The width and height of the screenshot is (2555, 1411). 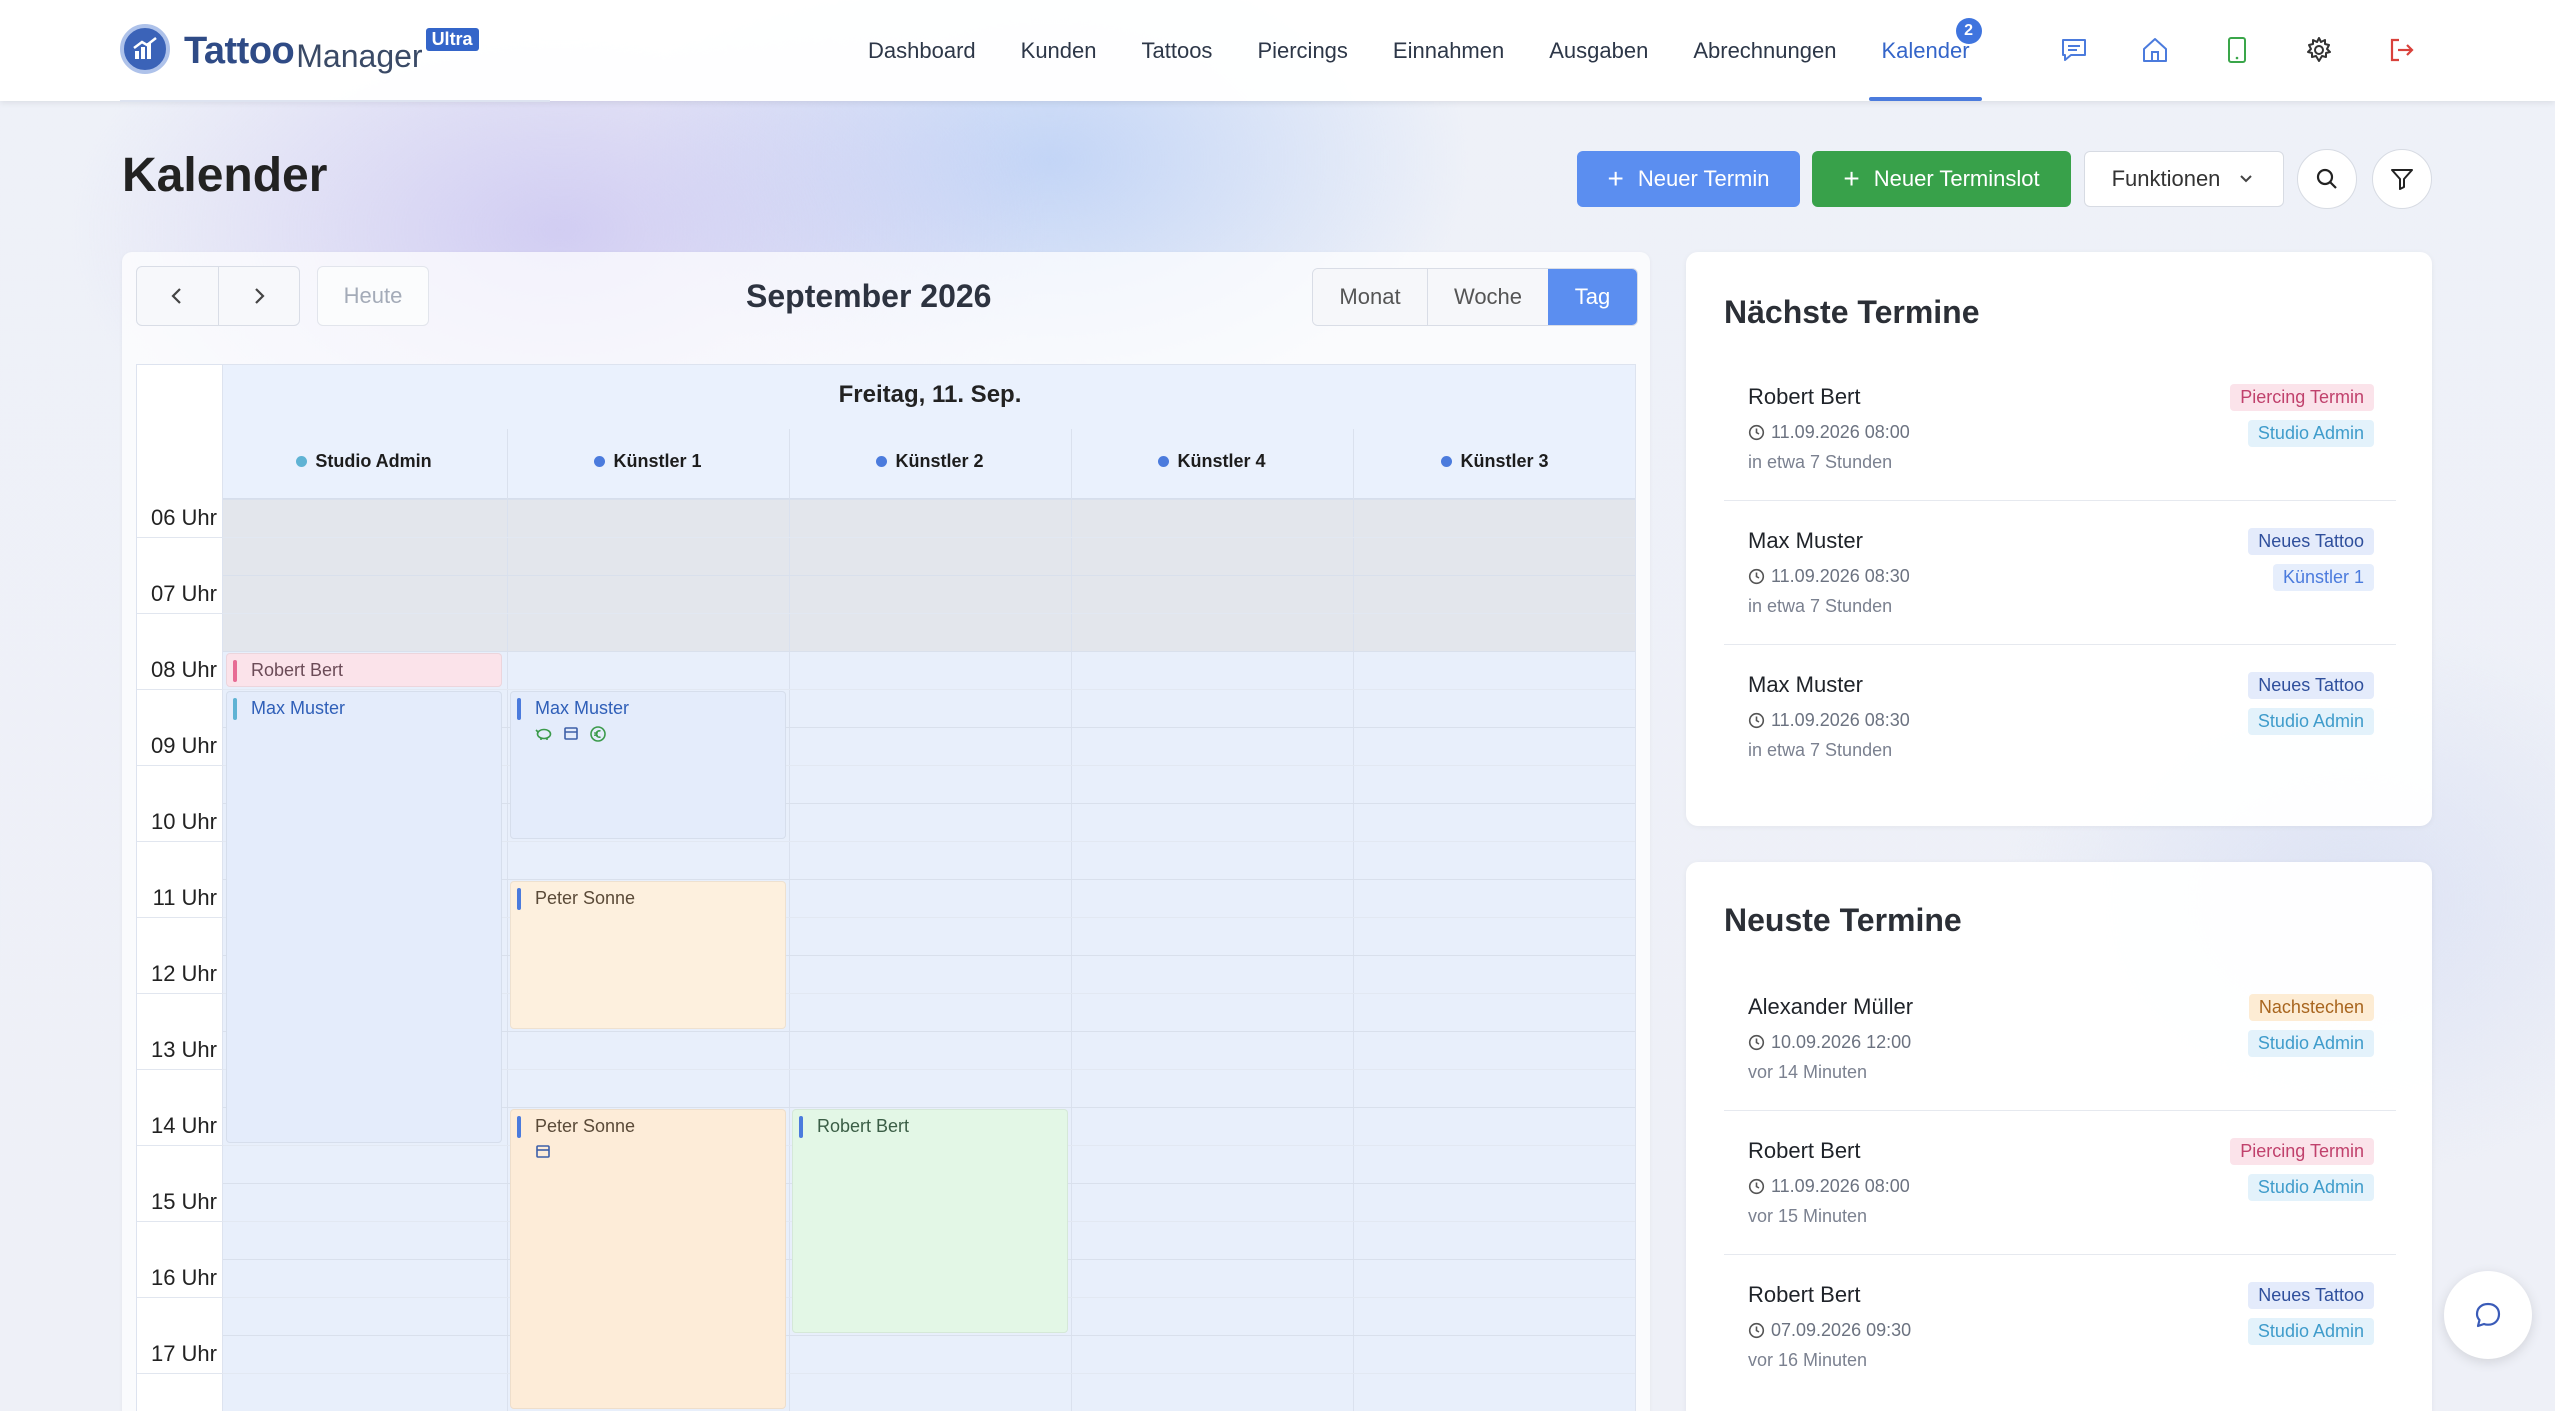 What do you see at coordinates (452, 39) in the screenshot?
I see `edition-badge: Ultra` at bounding box center [452, 39].